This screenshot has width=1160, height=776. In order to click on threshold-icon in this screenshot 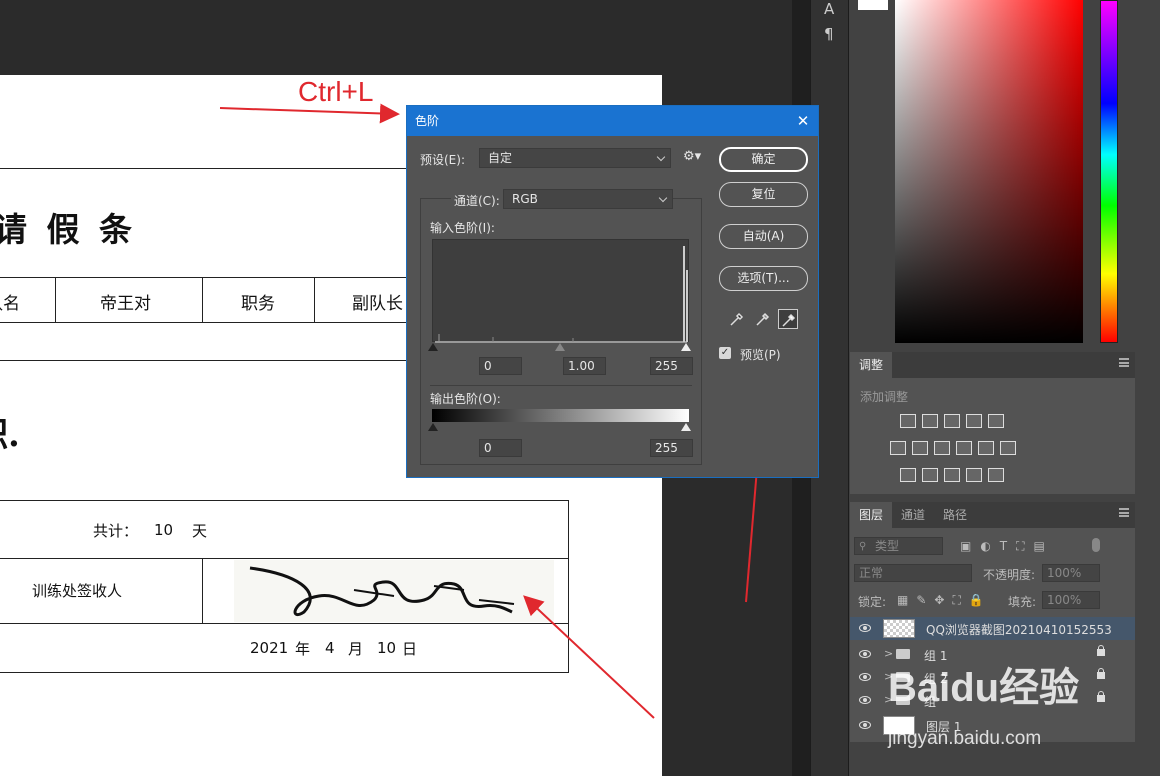, I will do `click(952, 475)`.